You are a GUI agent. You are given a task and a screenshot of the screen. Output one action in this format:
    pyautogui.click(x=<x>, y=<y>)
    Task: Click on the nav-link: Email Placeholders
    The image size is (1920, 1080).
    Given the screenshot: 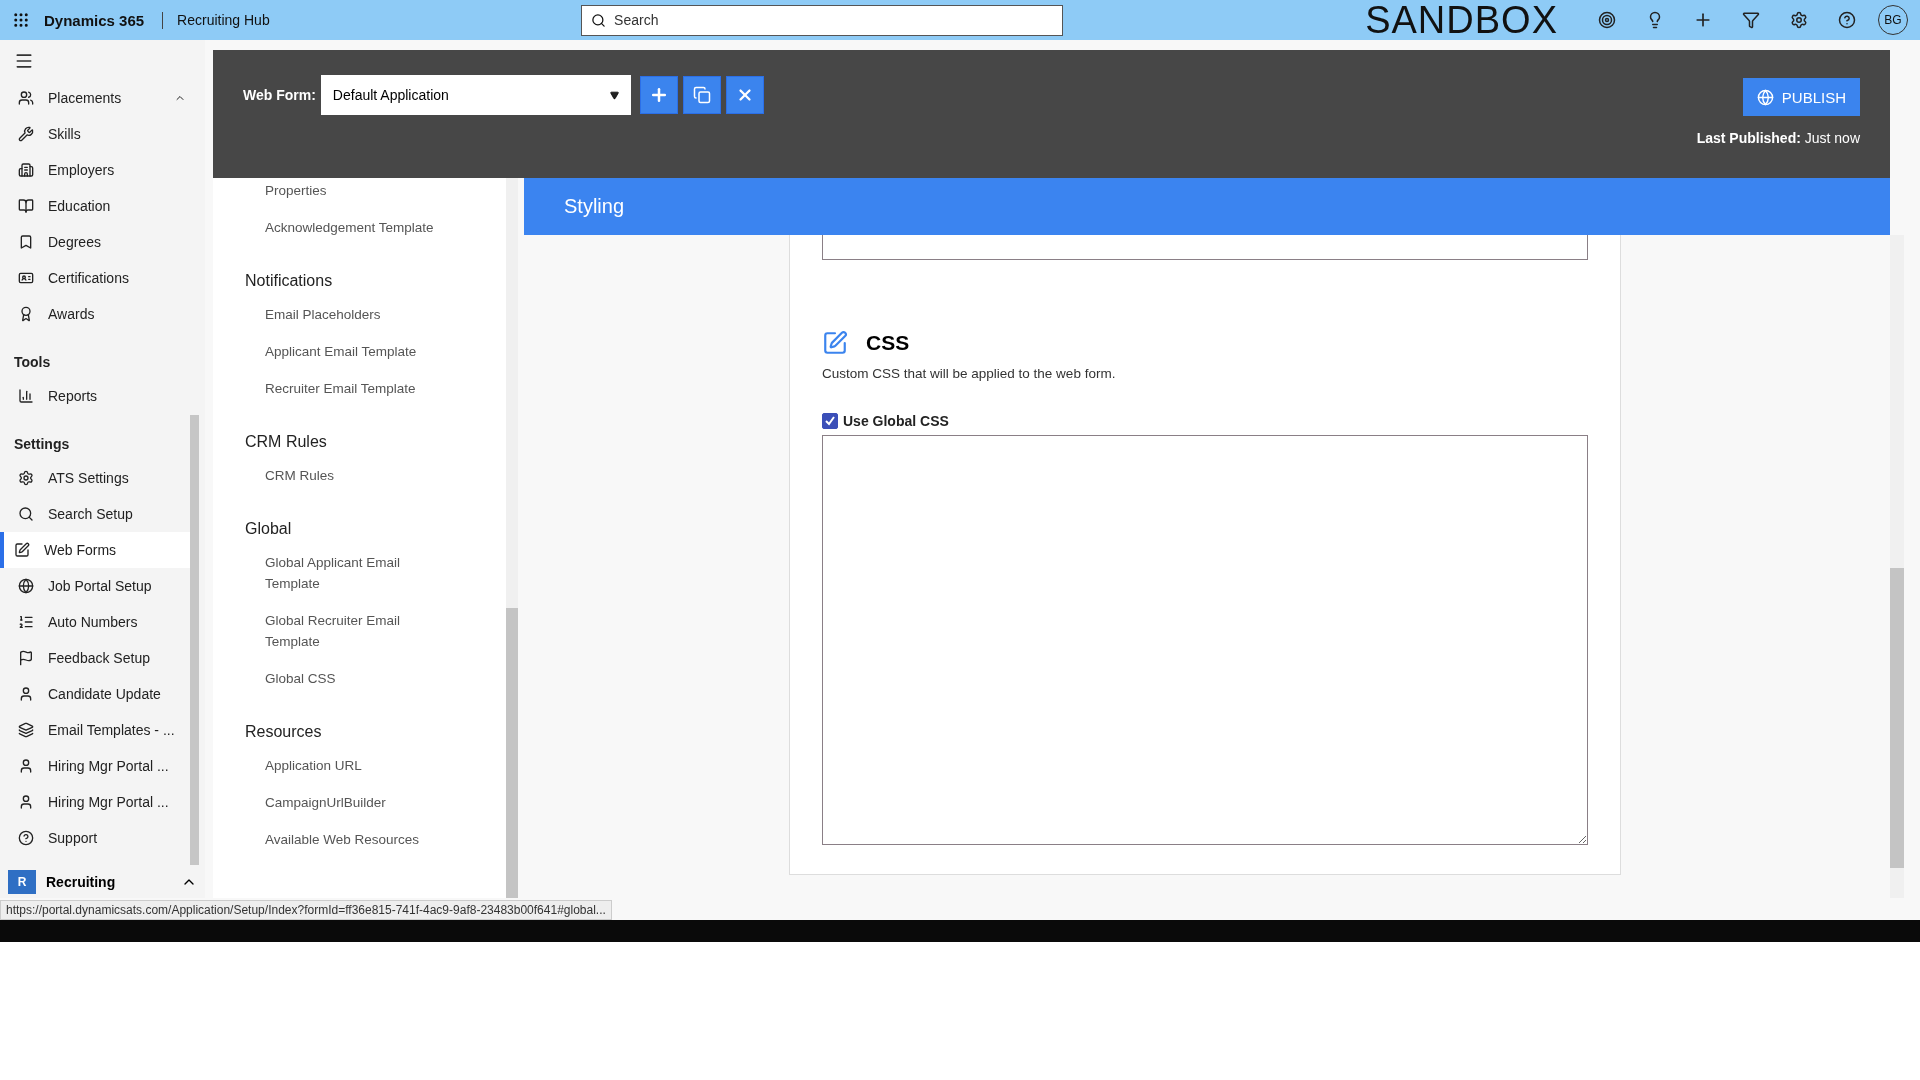 What is the action you would take?
    pyautogui.click(x=360, y=314)
    